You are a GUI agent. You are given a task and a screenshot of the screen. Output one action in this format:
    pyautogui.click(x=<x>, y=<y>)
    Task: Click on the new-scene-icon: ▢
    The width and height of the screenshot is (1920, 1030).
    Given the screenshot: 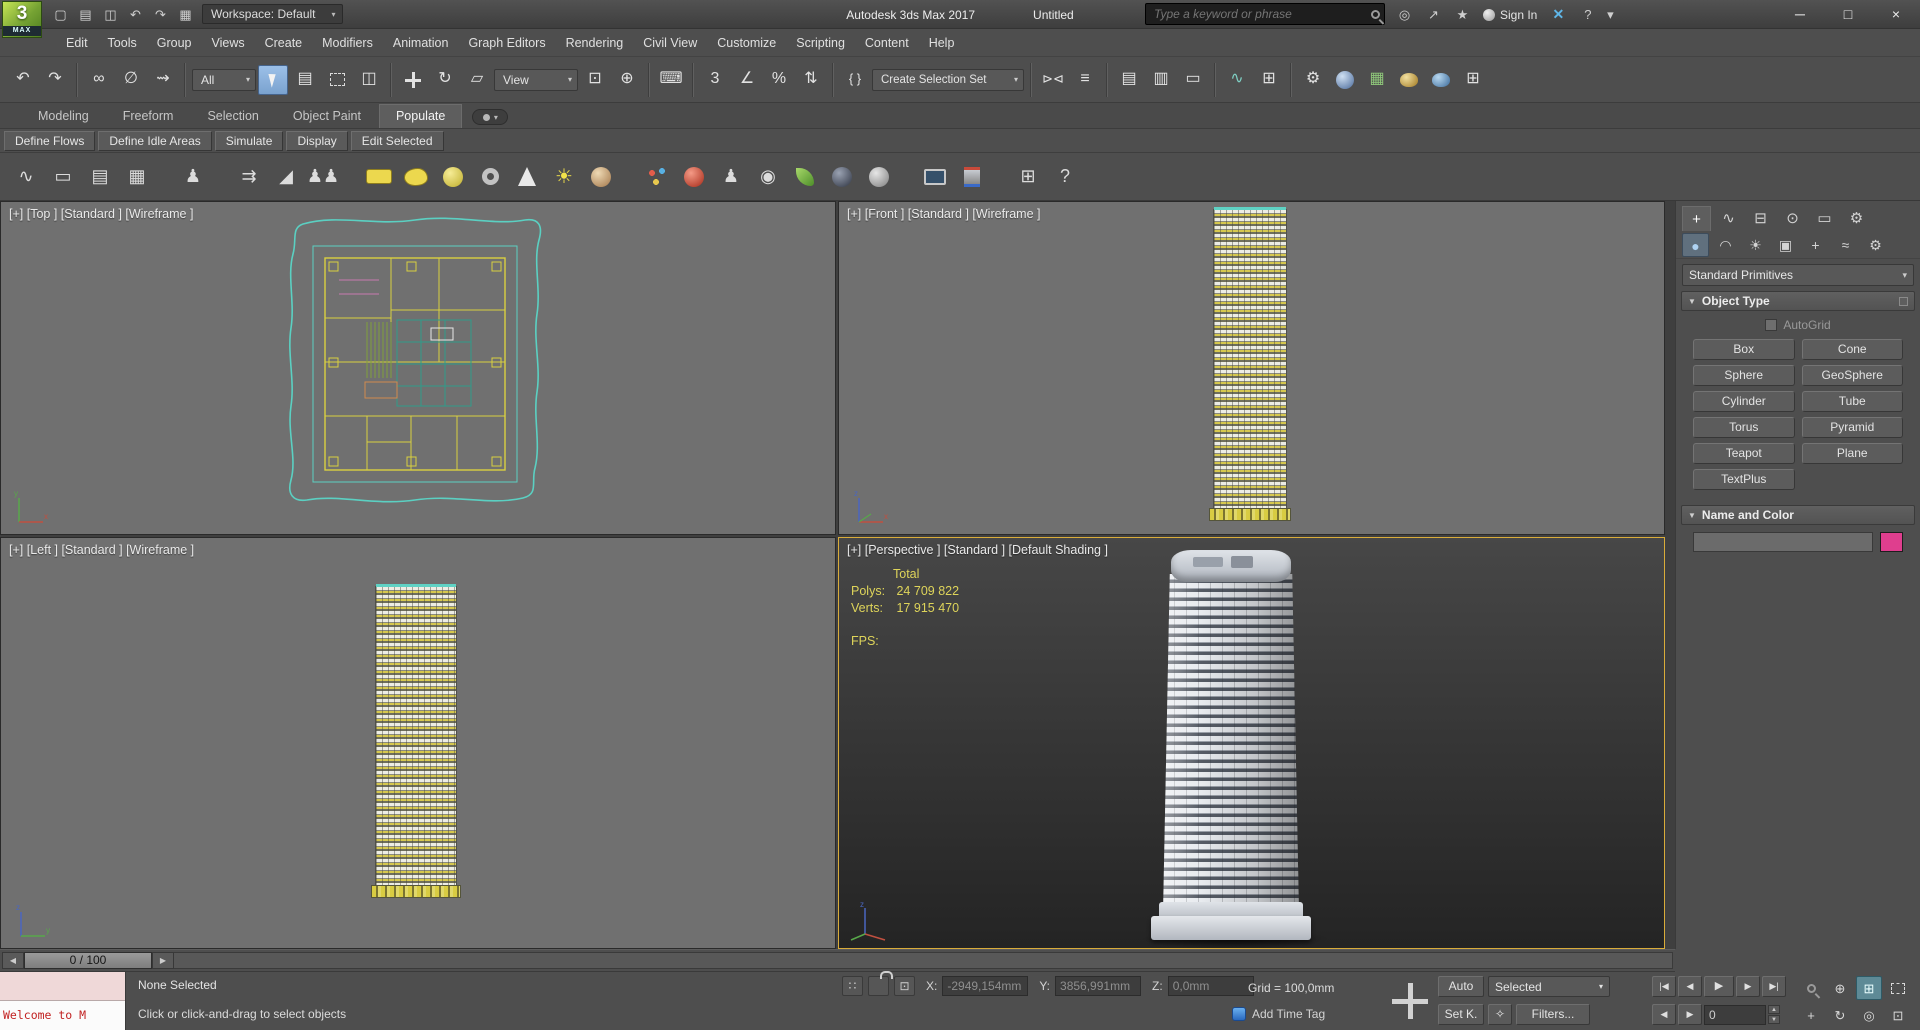 What is the action you would take?
    pyautogui.click(x=60, y=14)
    